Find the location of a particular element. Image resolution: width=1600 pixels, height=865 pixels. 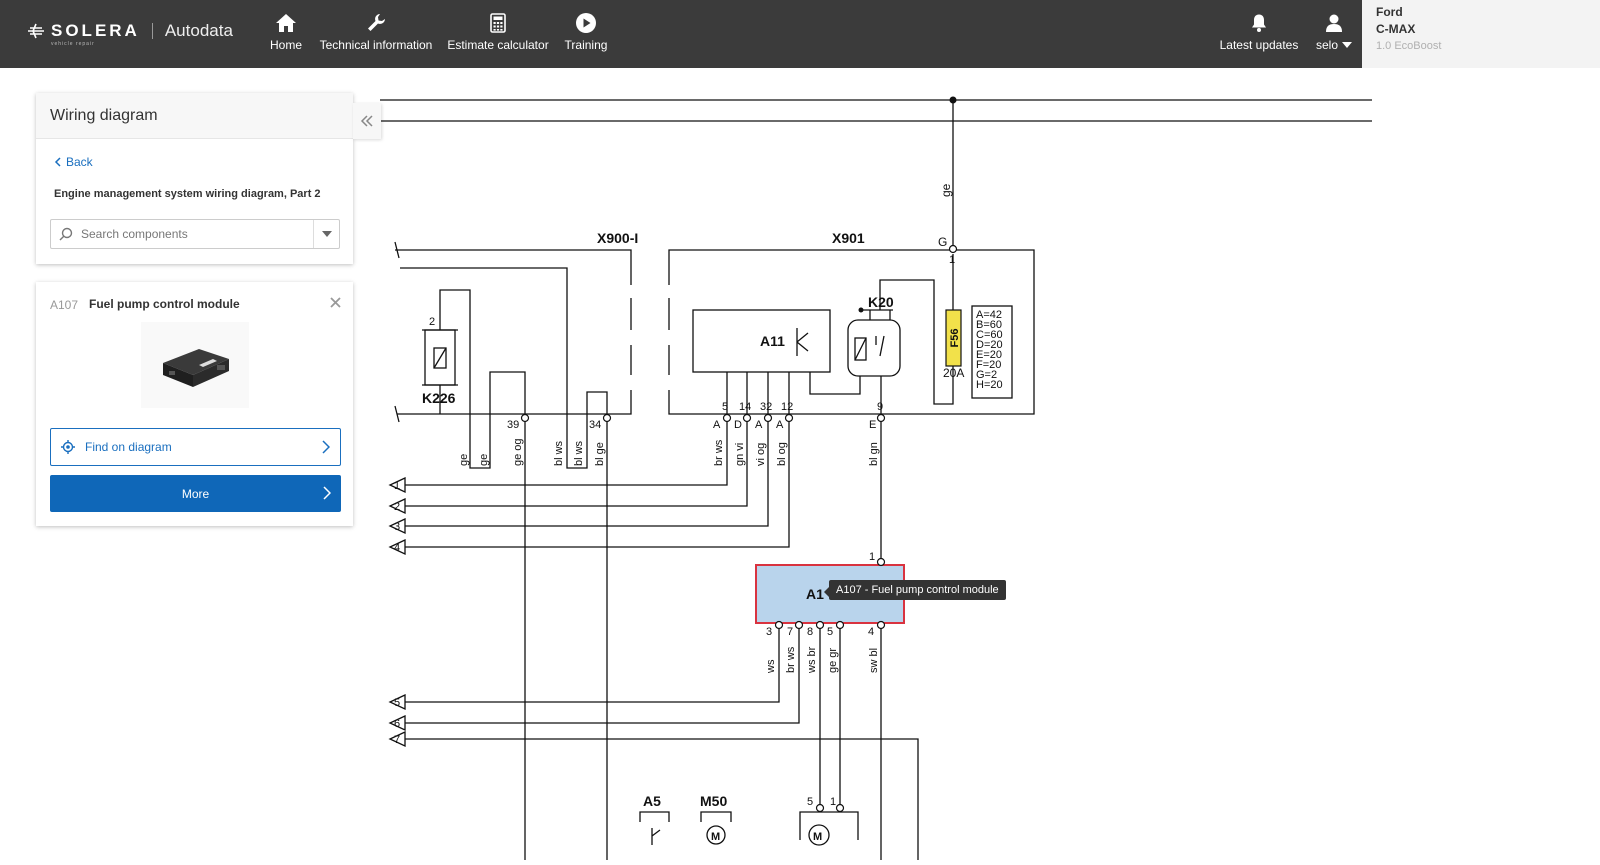

close-icon is located at coordinates (335, 304).